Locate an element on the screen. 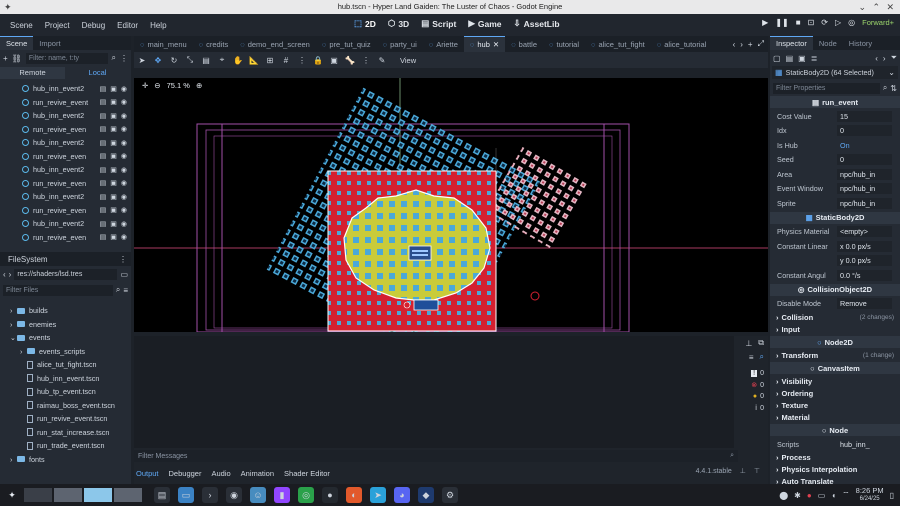 The image size is (900, 506). section-staticbody2d: ▦ StaticBody2D is located at coordinates (835, 217).